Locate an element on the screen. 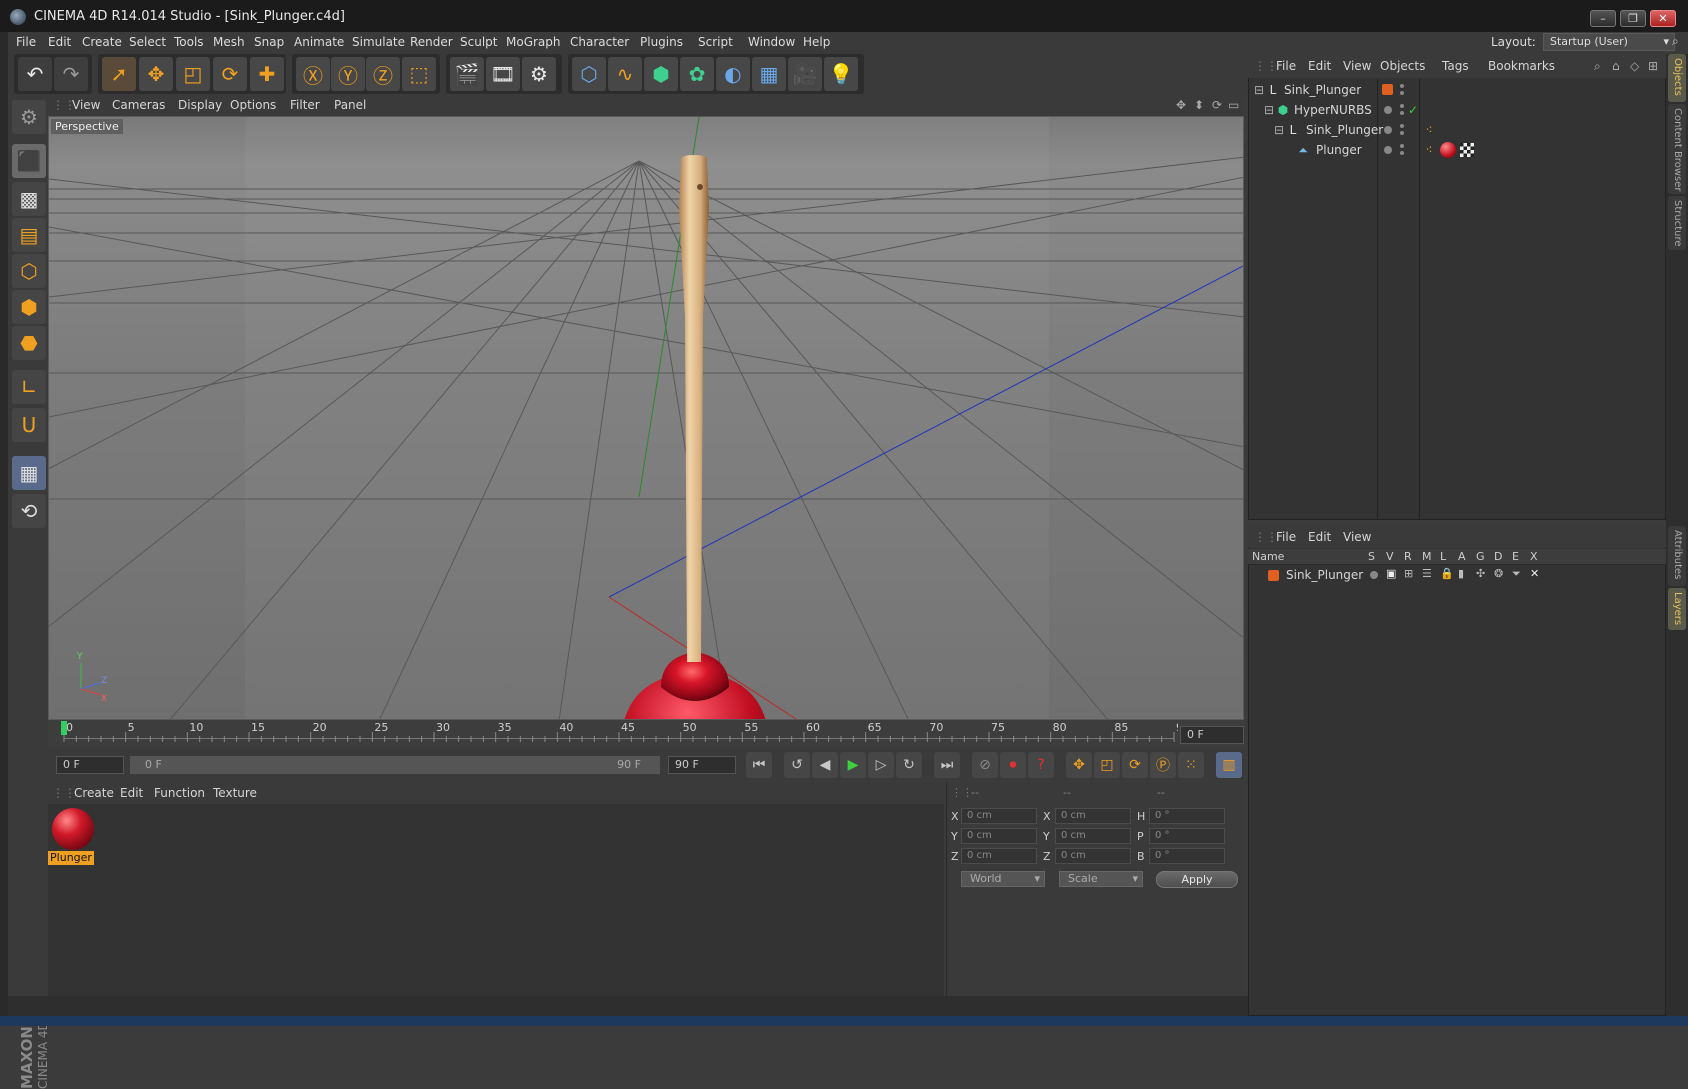  menu-animate: Animate is located at coordinates (319, 42).